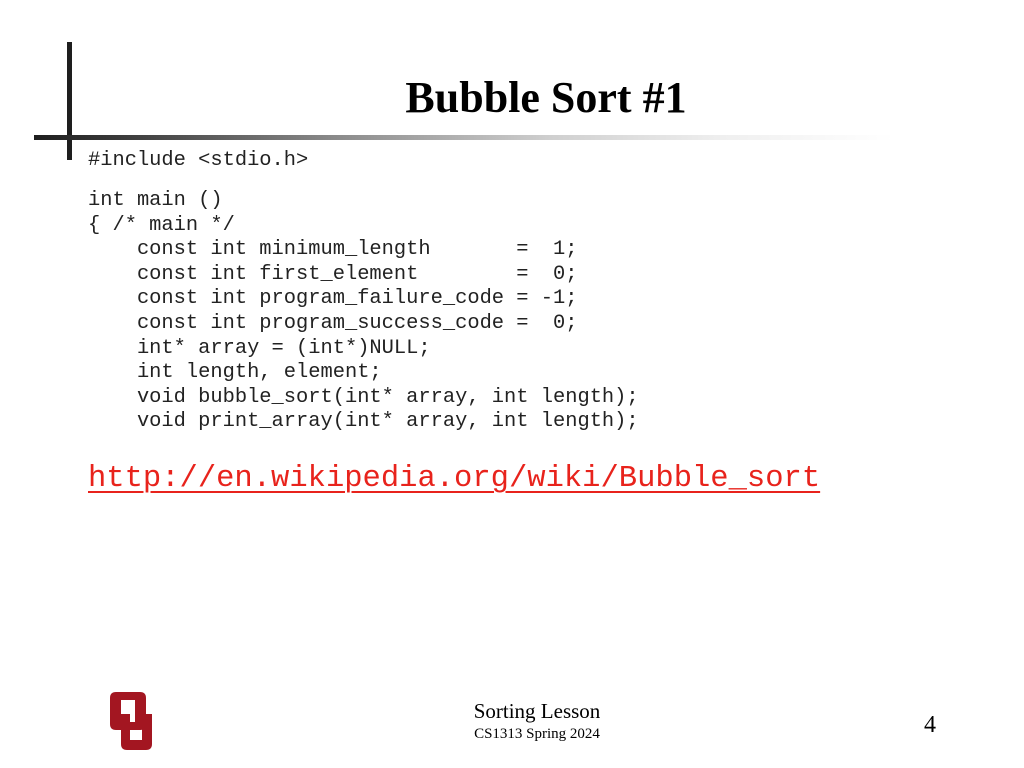 The image size is (1024, 768). Describe the element at coordinates (198, 160) in the screenshot. I see `code-include-line: #include <stdio.h>` at that location.